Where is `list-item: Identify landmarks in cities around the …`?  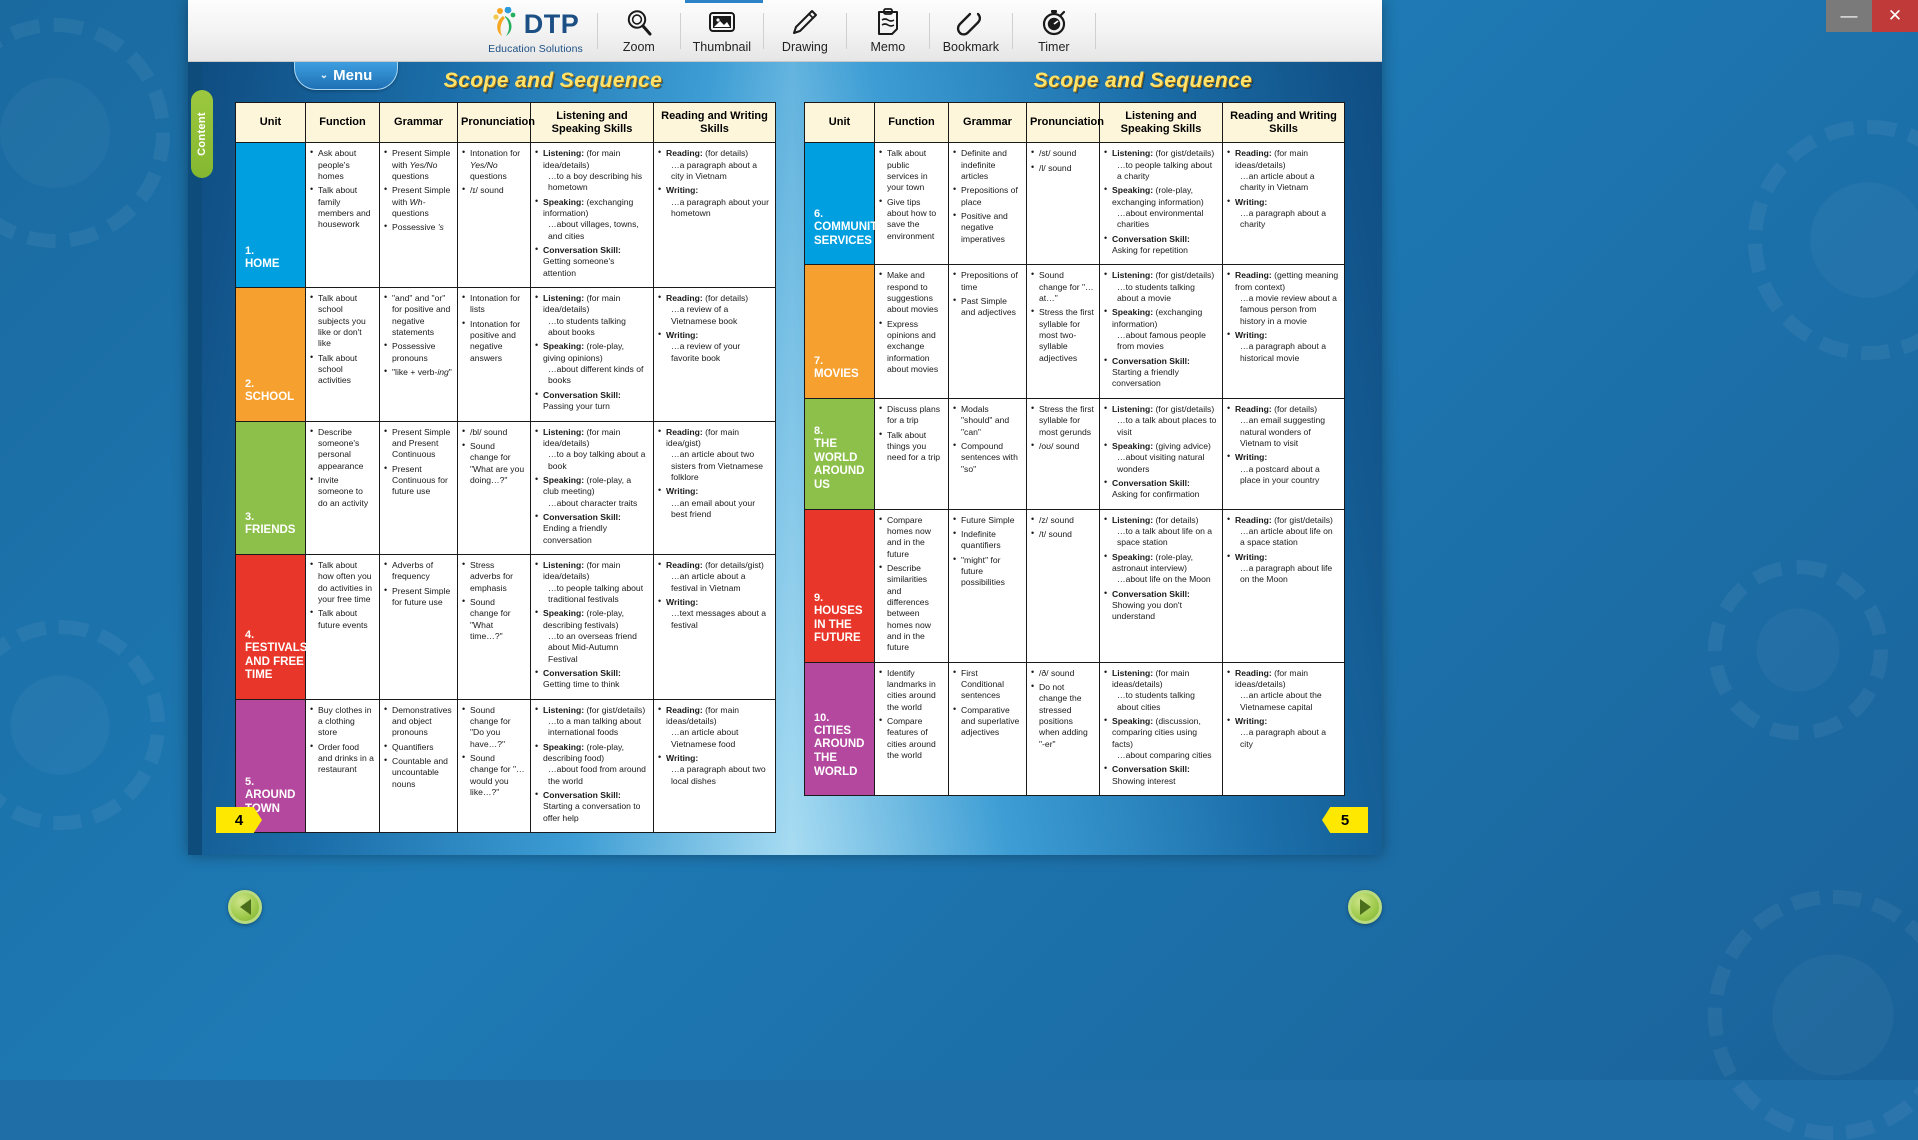
list-item: Identify landmarks in cities around the … is located at coordinates (911, 690).